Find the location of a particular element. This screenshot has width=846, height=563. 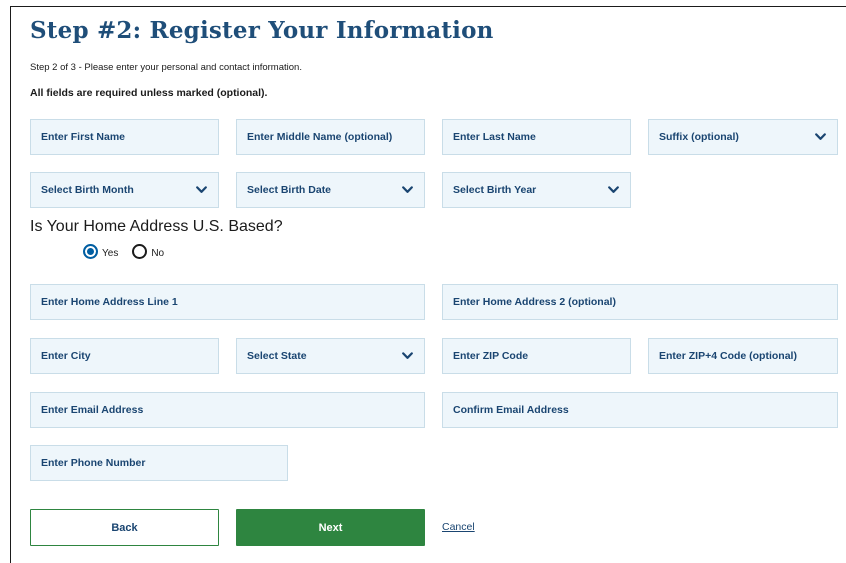

phone-field: Enter Phone Number is located at coordinates (159, 463).